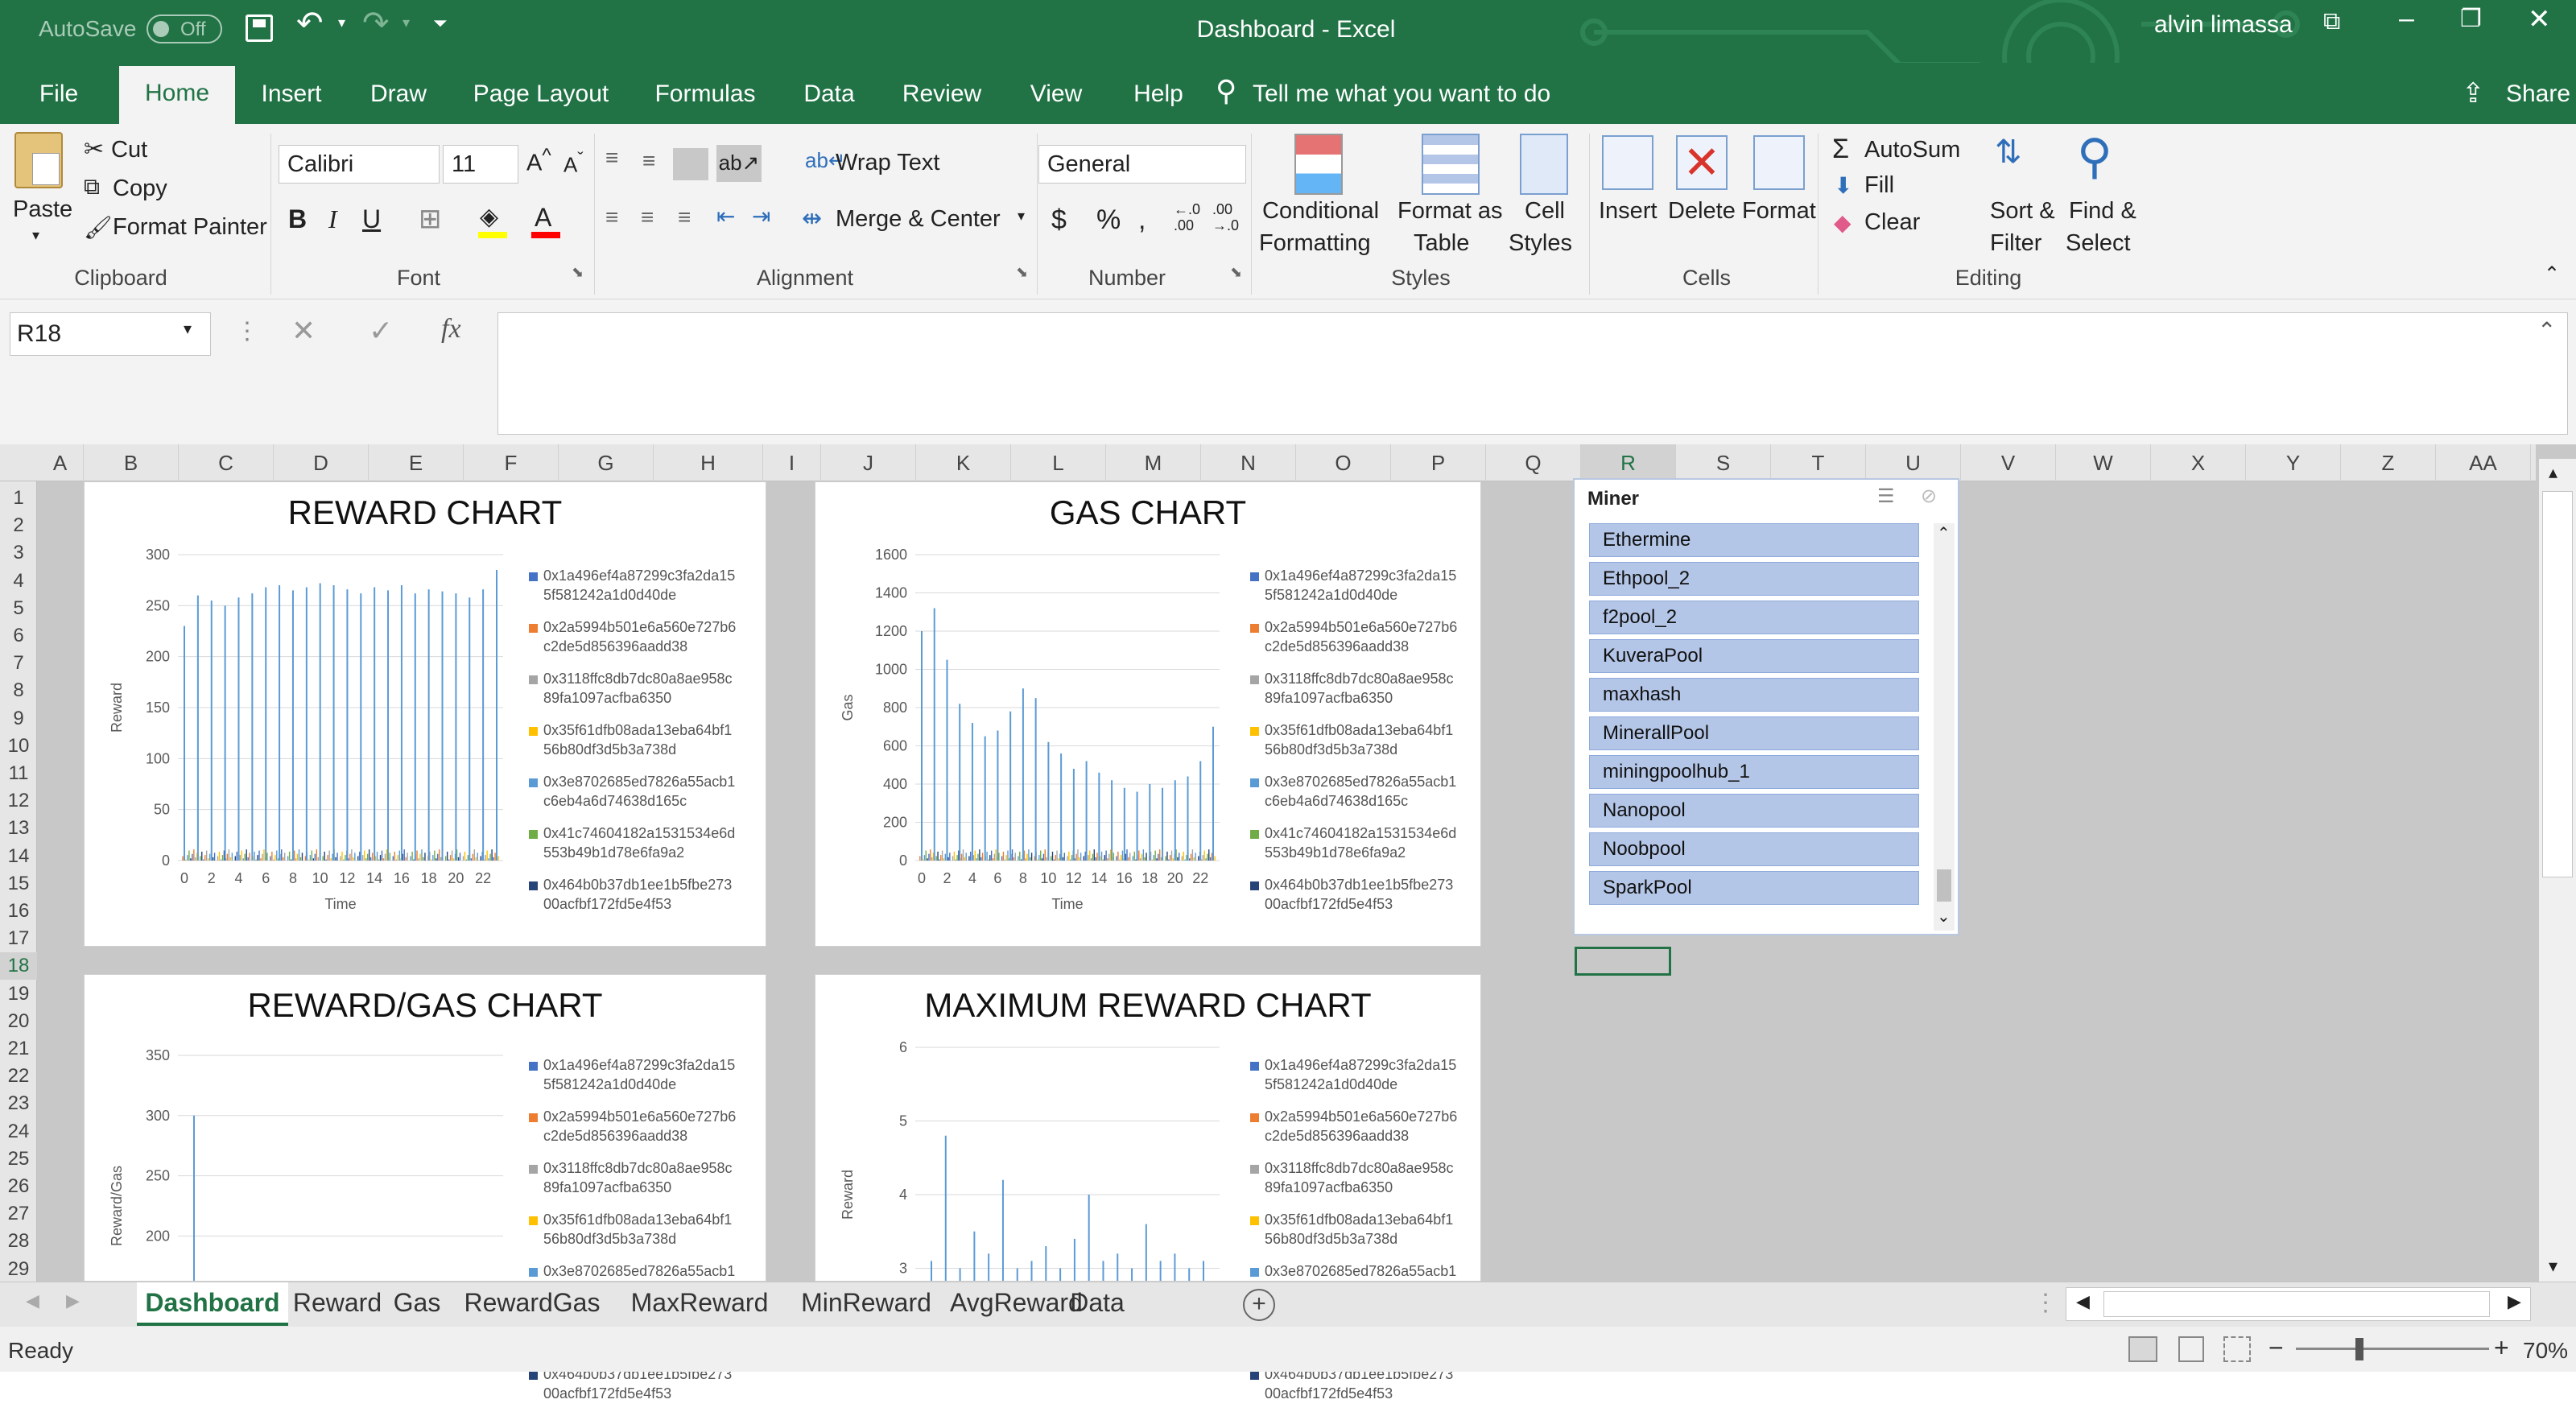 The height and width of the screenshot is (1416, 2576). Describe the element at coordinates (291, 100) in the screenshot. I see `tab-insert: Insert` at that location.